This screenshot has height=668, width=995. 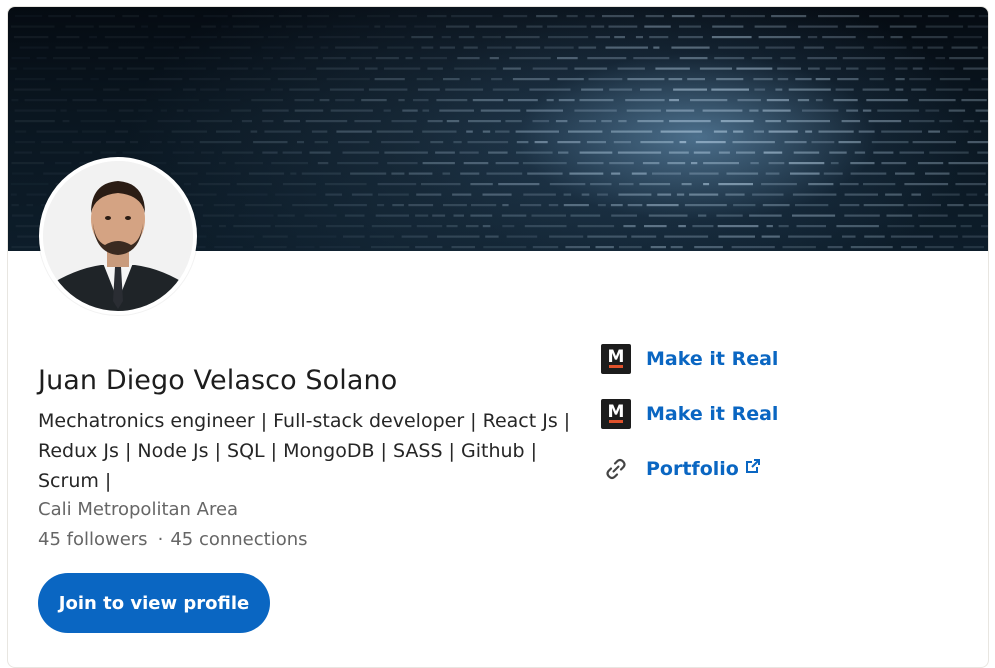 What do you see at coordinates (93, 539) in the screenshot?
I see `followers-count: 45 followers` at bounding box center [93, 539].